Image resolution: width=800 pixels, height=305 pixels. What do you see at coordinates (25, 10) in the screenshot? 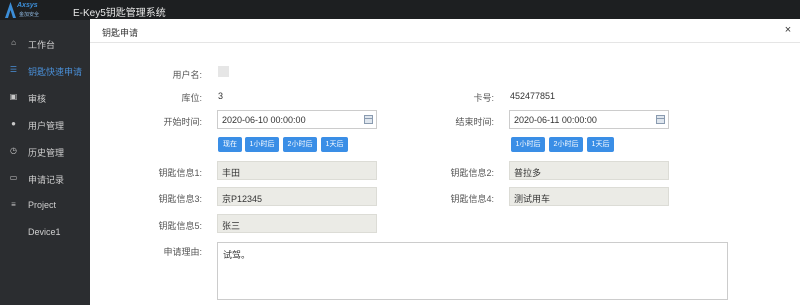
I see `logo: Axsys 金加安全` at bounding box center [25, 10].